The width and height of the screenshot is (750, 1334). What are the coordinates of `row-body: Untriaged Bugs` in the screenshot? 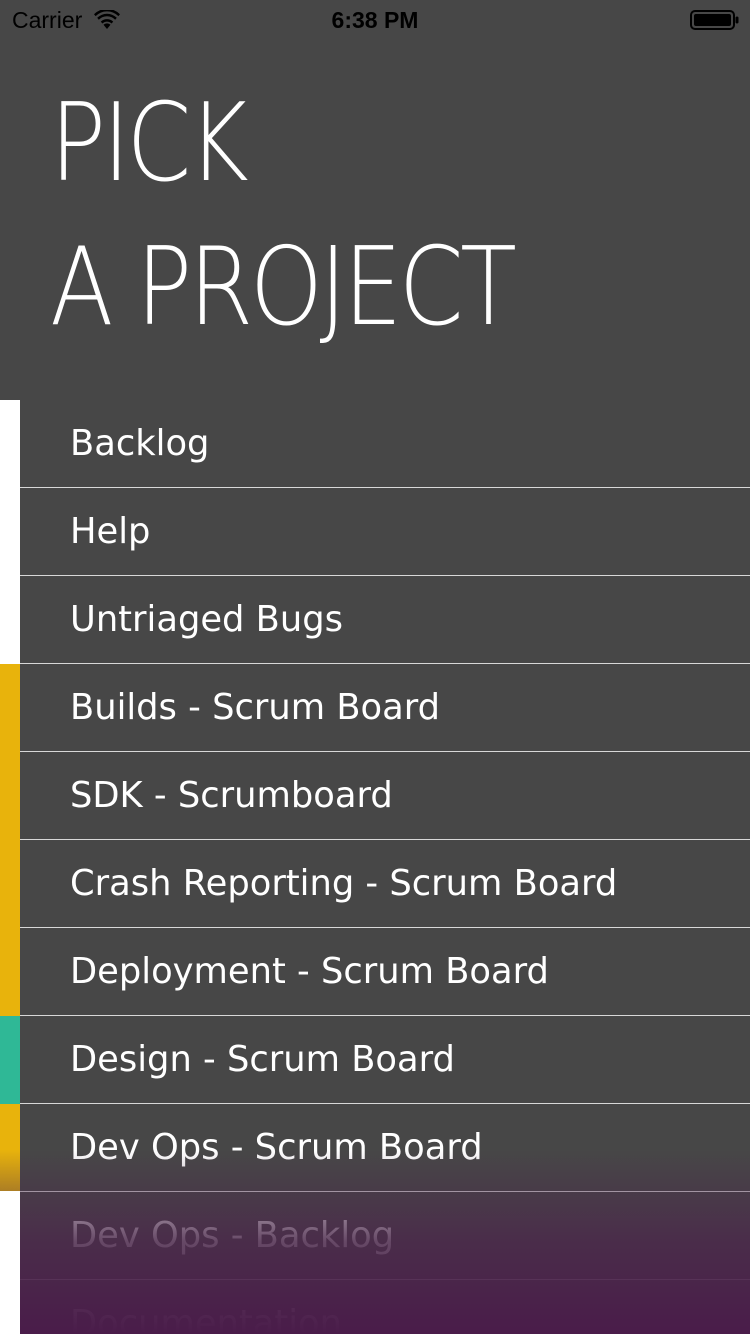 It's located at (385, 620).